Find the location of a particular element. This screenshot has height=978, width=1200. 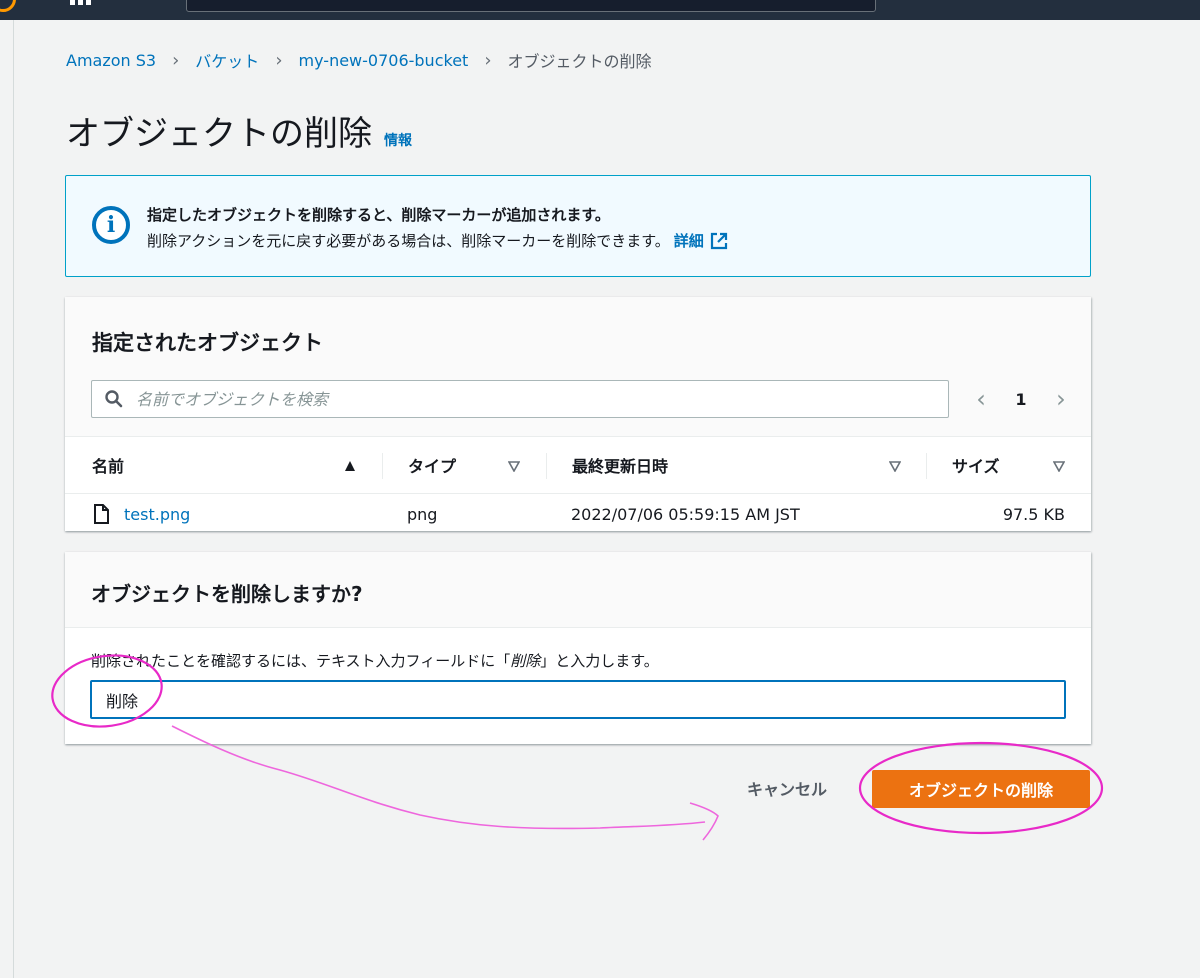

breadcrumb-amazon-s3: Amazon S3 is located at coordinates (111, 60).